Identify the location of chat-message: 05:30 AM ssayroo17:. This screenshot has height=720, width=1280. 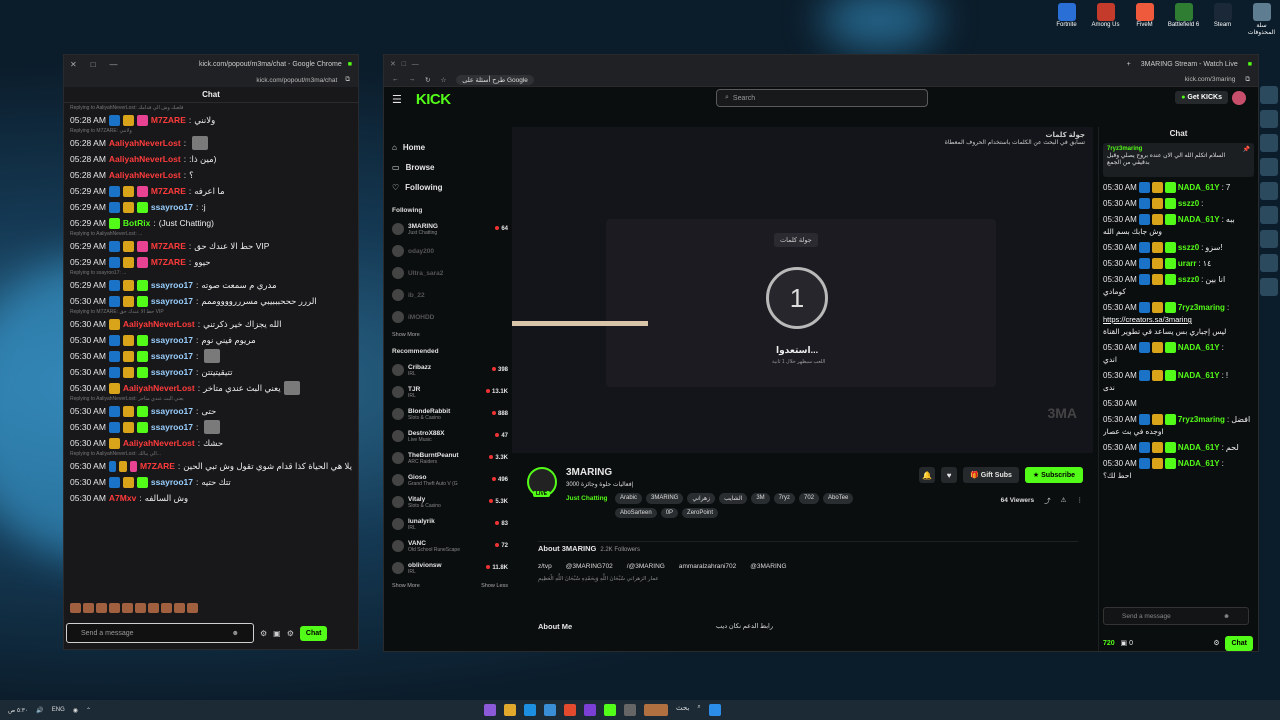
(211, 427).